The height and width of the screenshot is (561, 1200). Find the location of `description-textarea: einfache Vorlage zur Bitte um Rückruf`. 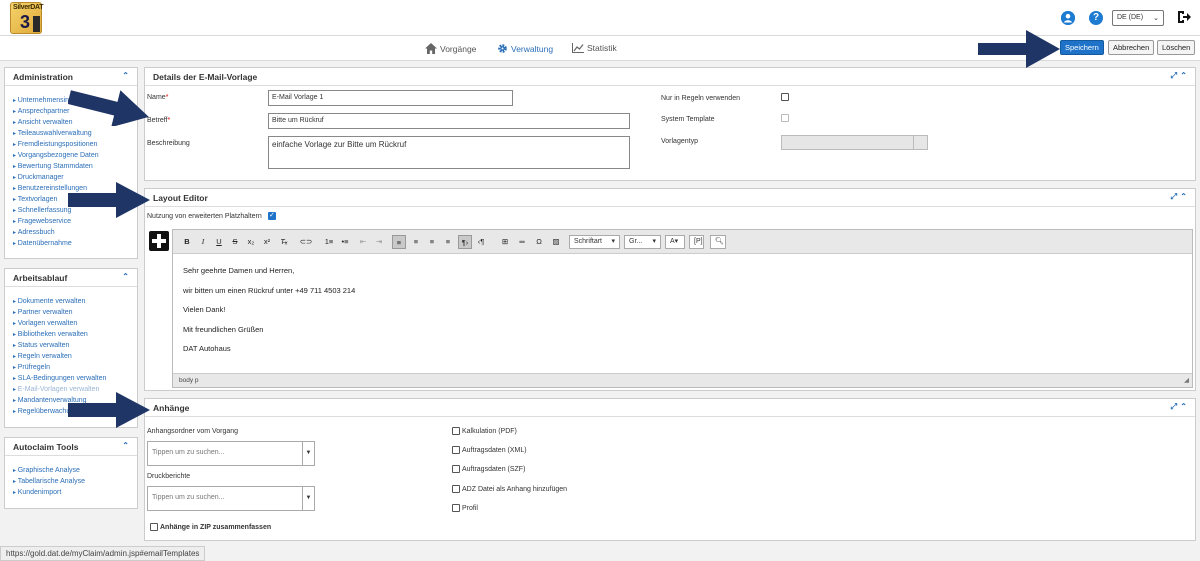

description-textarea: einfache Vorlage zur Bitte um Rückruf is located at coordinates (449, 152).